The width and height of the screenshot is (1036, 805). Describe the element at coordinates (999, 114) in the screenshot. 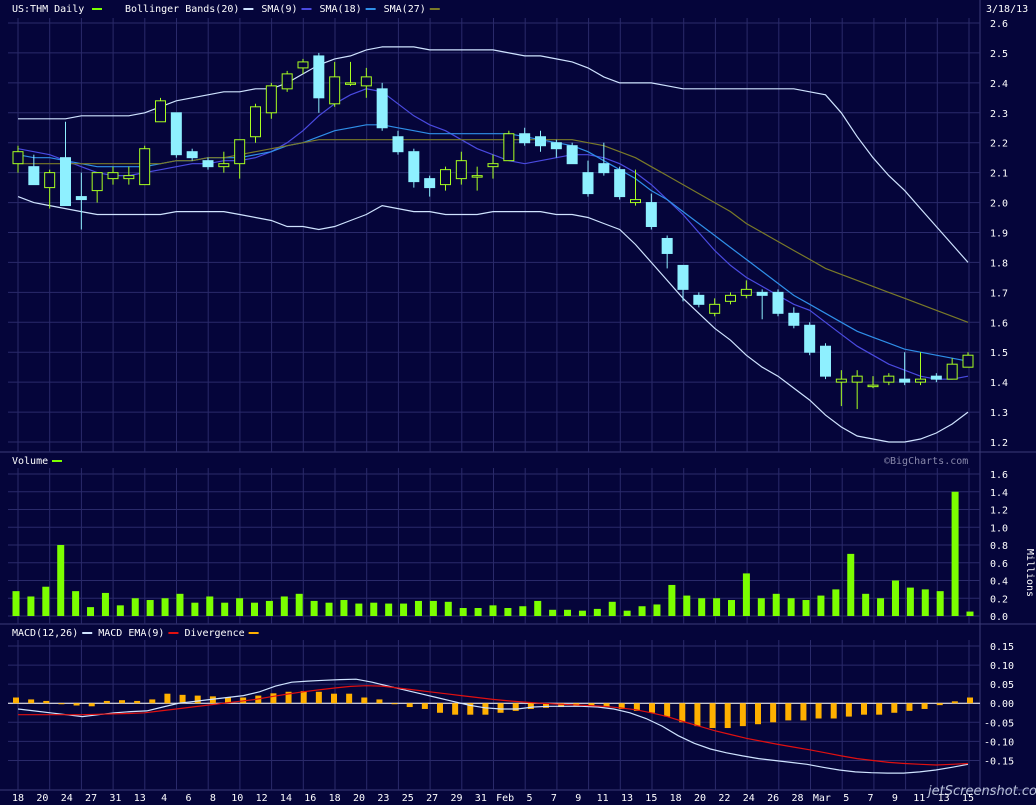

I see `price-tick-label: 2.3` at that location.